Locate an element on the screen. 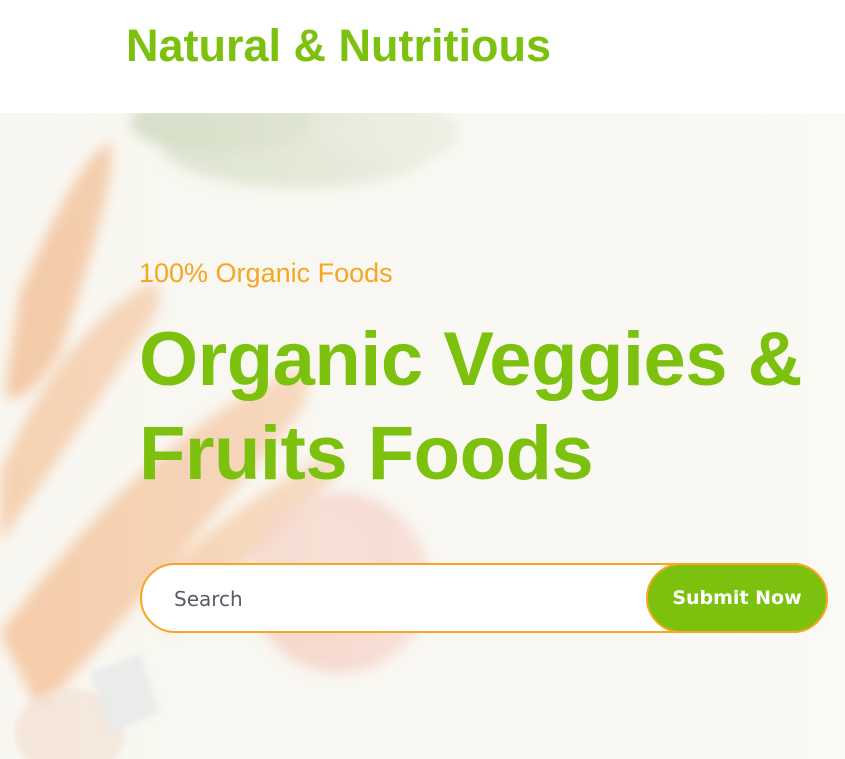 The width and height of the screenshot is (845, 759). search-form: Submit Now is located at coordinates (484, 598).